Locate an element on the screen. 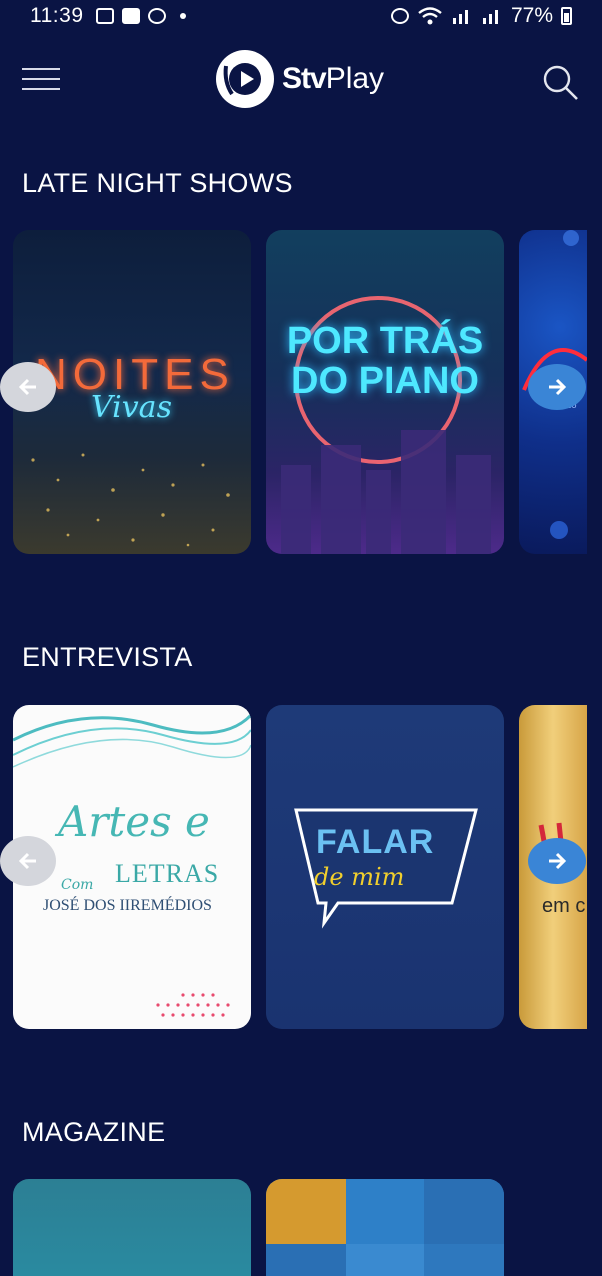 The width and height of the screenshot is (602, 1276). card-subtitle: JOSÉ DOS IIREMÉDIOS is located at coordinates (127, 905).